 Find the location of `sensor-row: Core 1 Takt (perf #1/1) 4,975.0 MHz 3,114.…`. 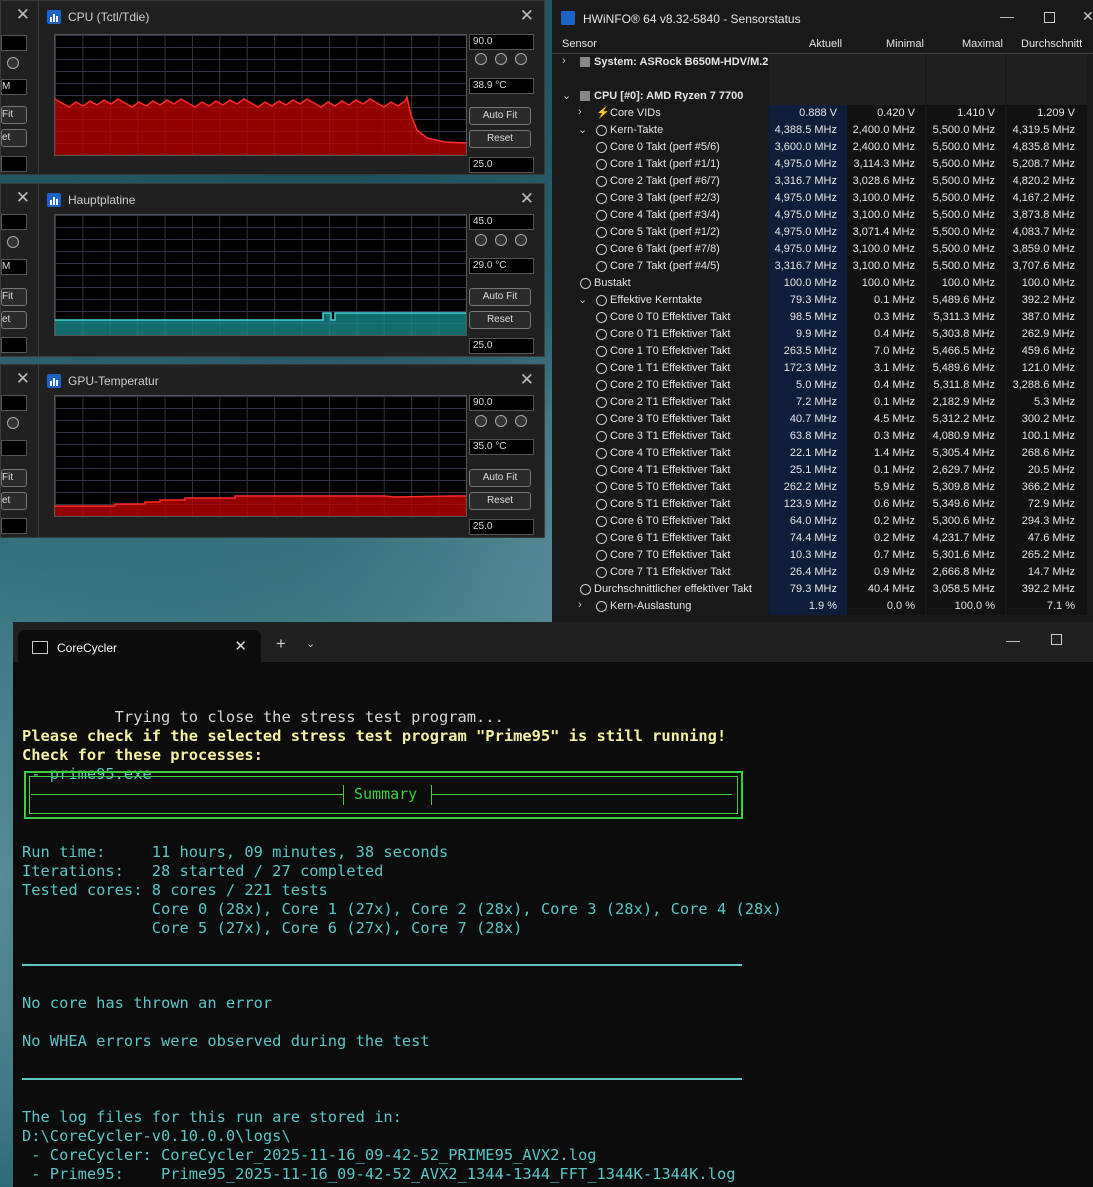

sensor-row: Core 1 Takt (perf #1/1) 4,975.0 MHz 3,114.… is located at coordinates (820, 164).